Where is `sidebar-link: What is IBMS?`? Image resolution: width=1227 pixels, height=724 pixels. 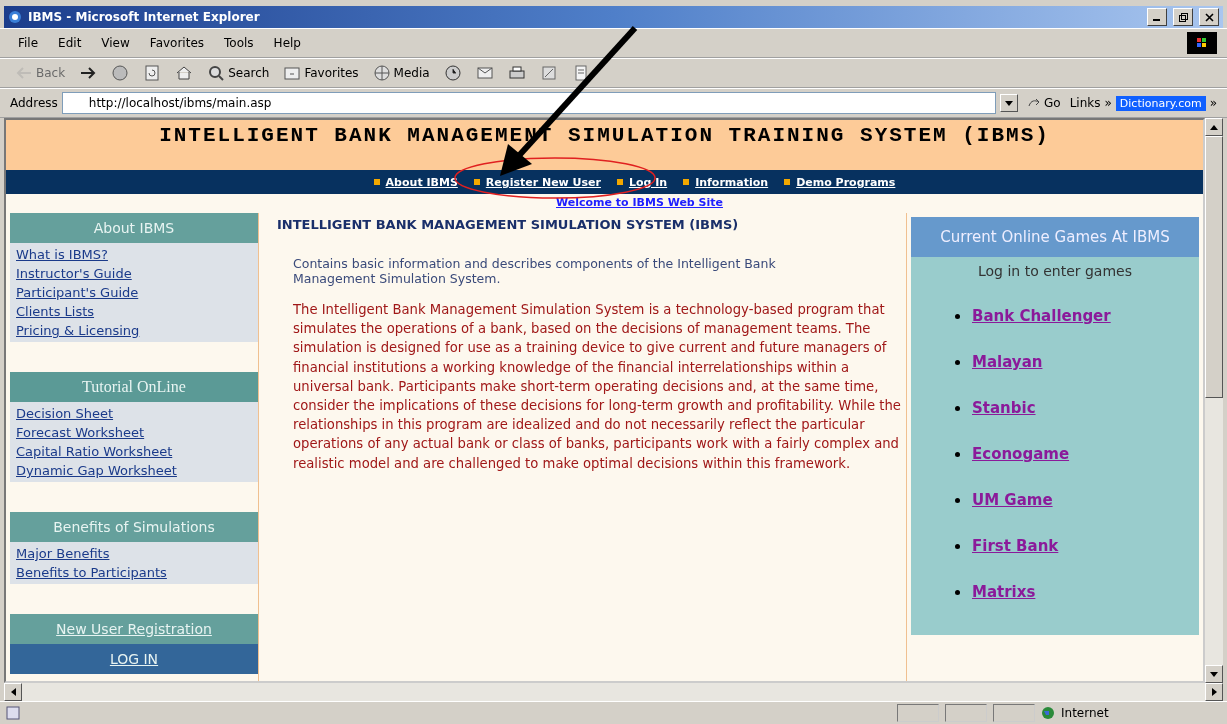
sidebar-link: What is IBMS? is located at coordinates (137, 254).